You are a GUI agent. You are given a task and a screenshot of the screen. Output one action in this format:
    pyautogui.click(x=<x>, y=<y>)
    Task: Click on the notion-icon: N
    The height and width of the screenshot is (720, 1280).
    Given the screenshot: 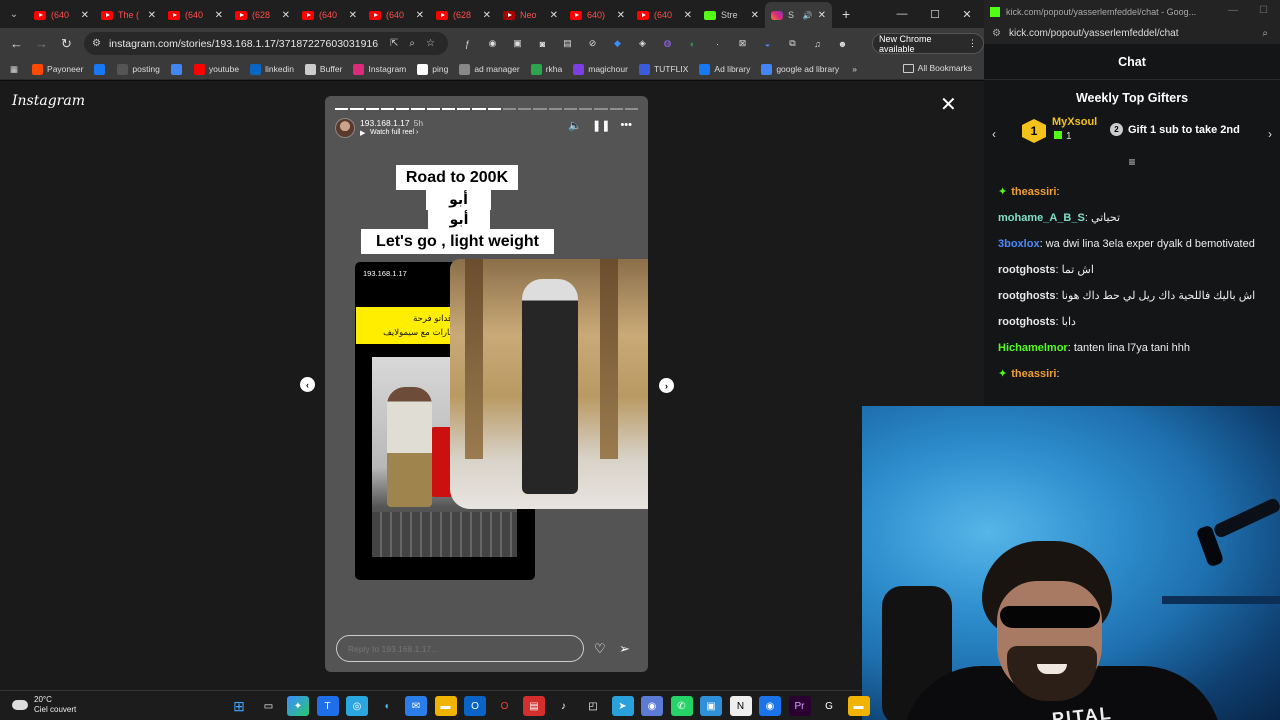 What is the action you would take?
    pyautogui.click(x=740, y=706)
    